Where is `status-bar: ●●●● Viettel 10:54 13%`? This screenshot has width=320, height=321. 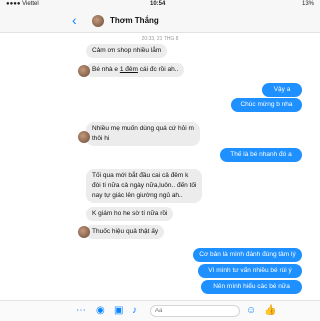 status-bar: ●●●● Viettel 10:54 13% is located at coordinates (160, 5).